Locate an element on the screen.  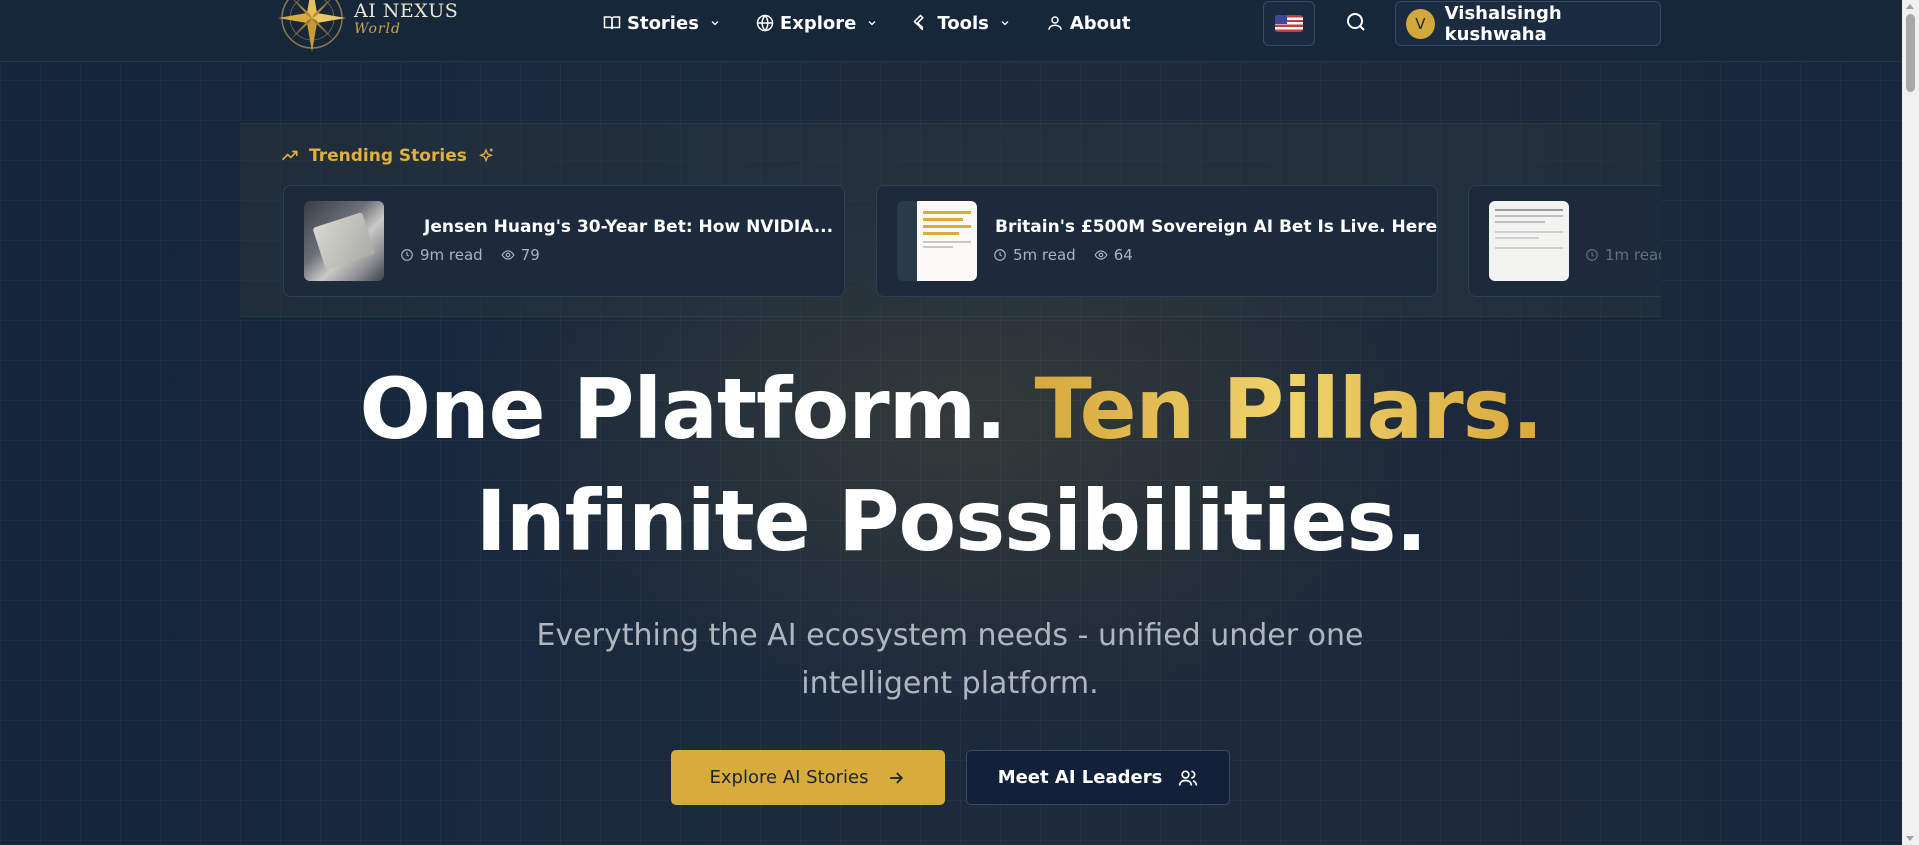
search-icon is located at coordinates (1356, 22).